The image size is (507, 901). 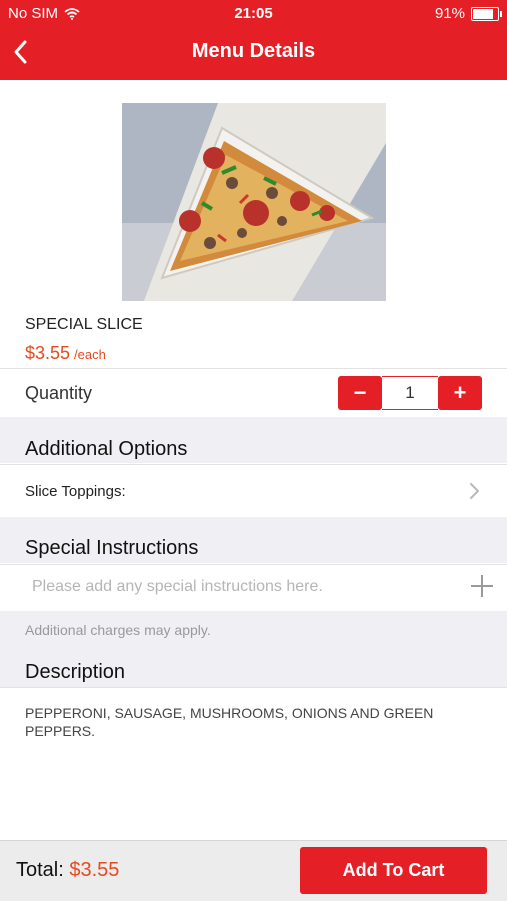 What do you see at coordinates (474, 491) in the screenshot?
I see `chevron-right-icon` at bounding box center [474, 491].